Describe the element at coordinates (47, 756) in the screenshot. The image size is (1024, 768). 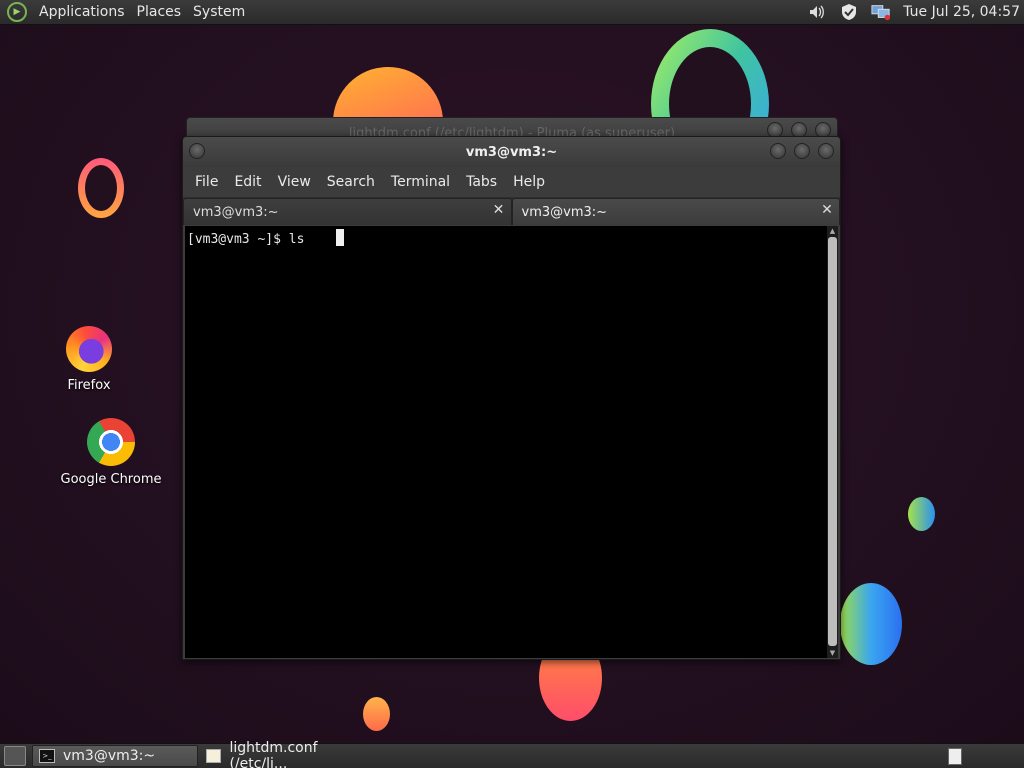
I see `terminal-icon: >_` at that location.